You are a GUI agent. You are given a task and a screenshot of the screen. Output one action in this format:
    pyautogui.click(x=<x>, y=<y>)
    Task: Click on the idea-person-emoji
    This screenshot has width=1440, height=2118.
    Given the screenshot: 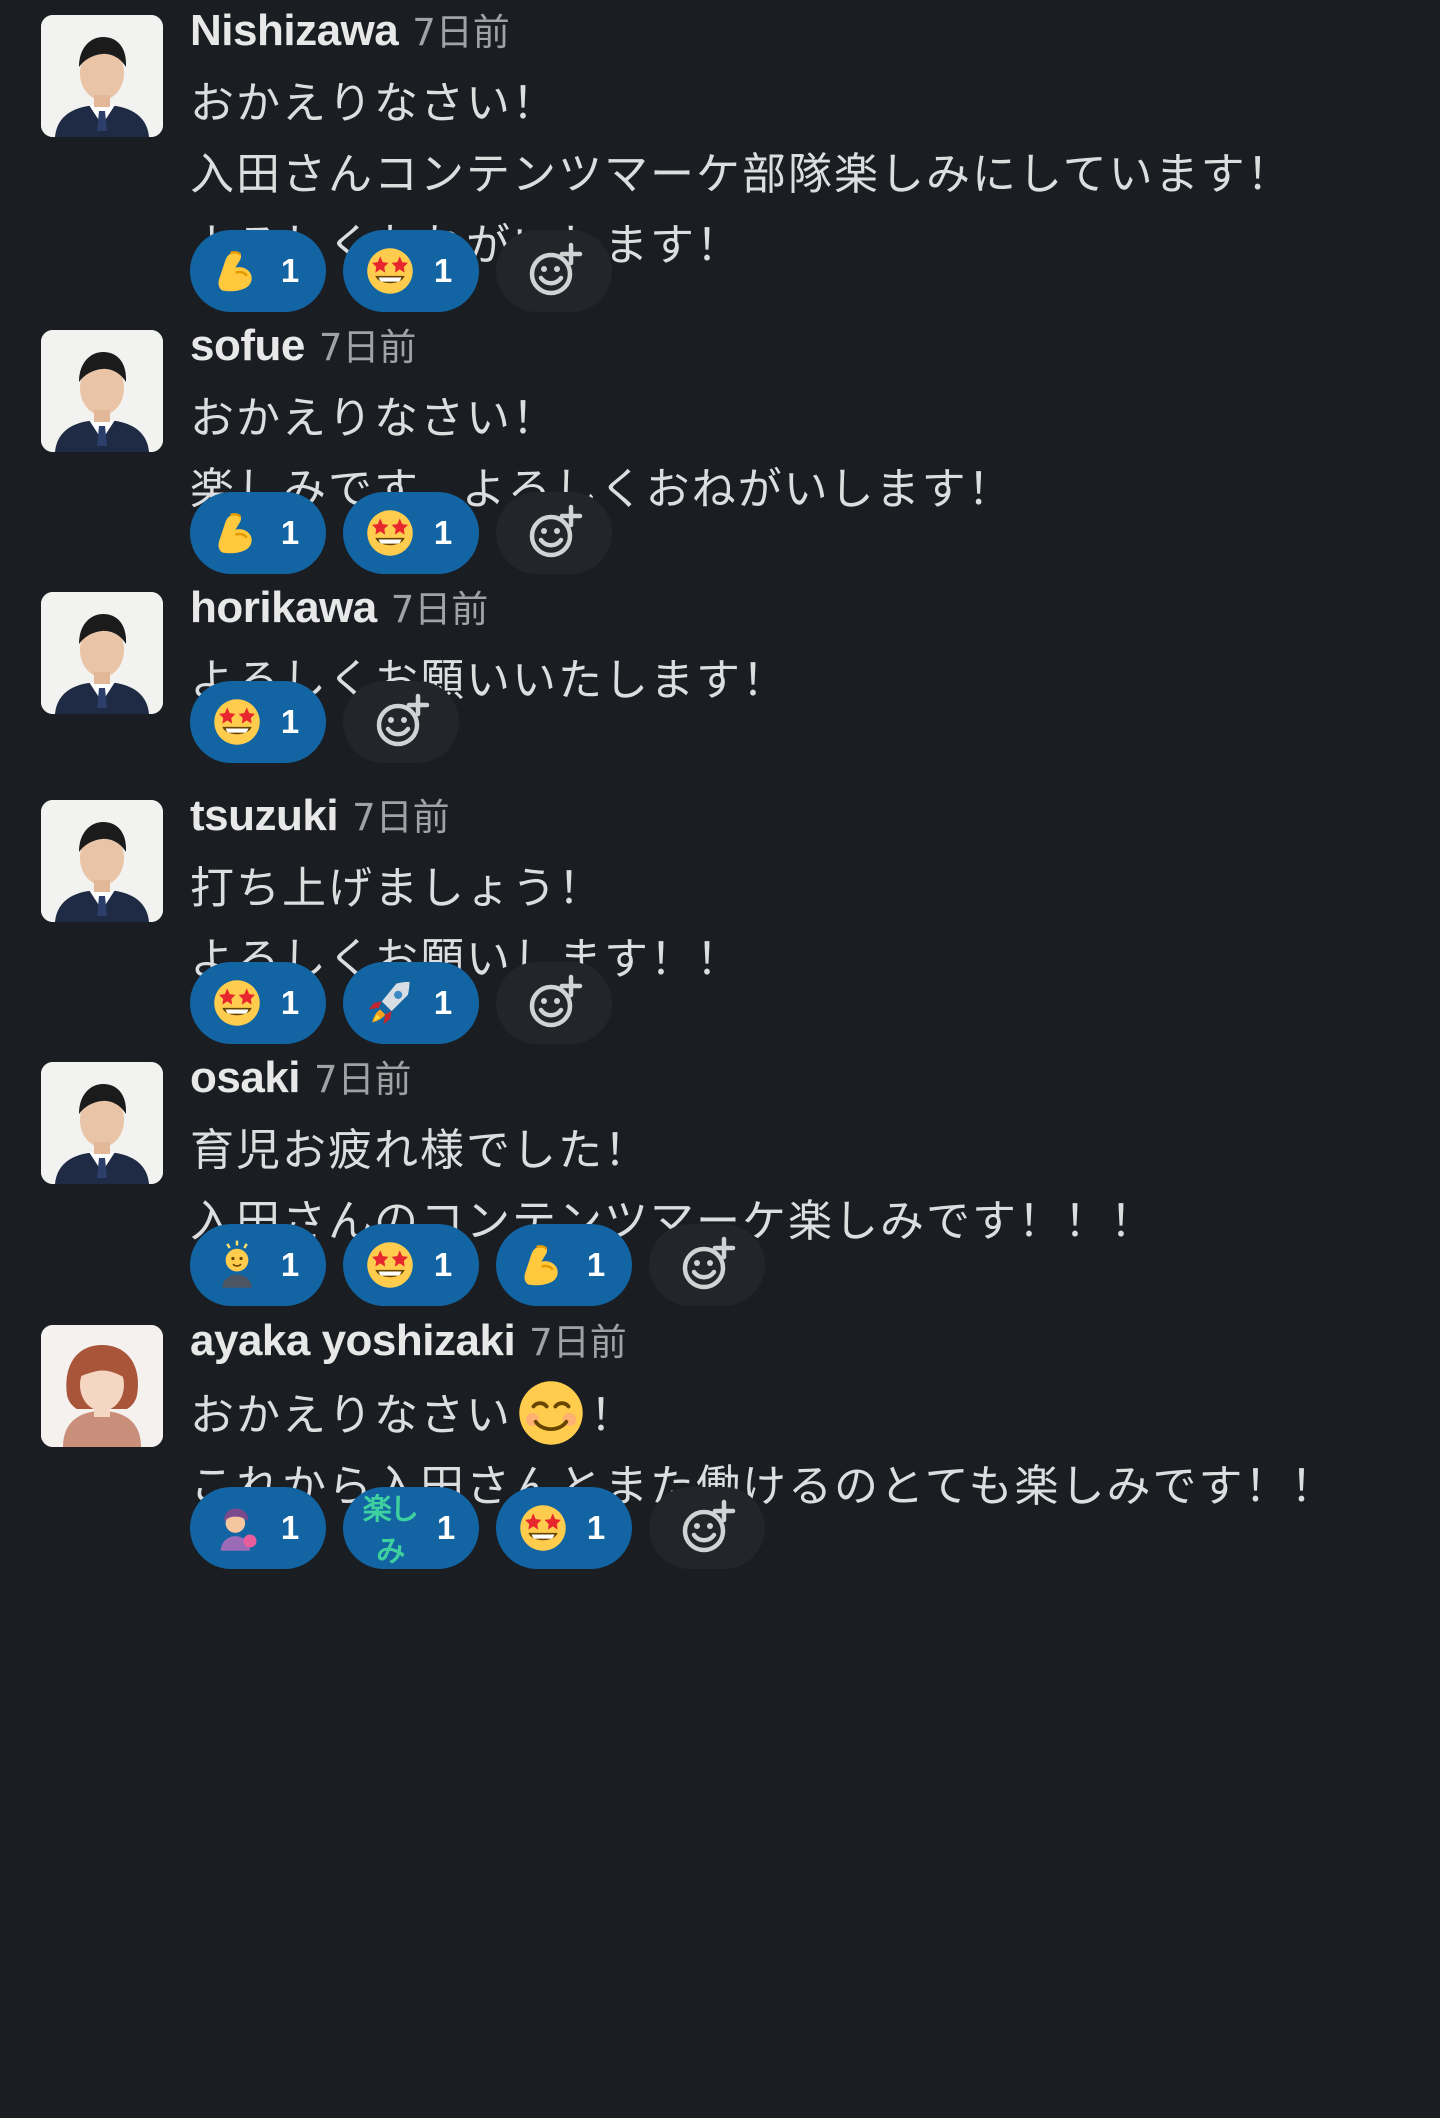 What is the action you would take?
    pyautogui.click(x=237, y=1264)
    